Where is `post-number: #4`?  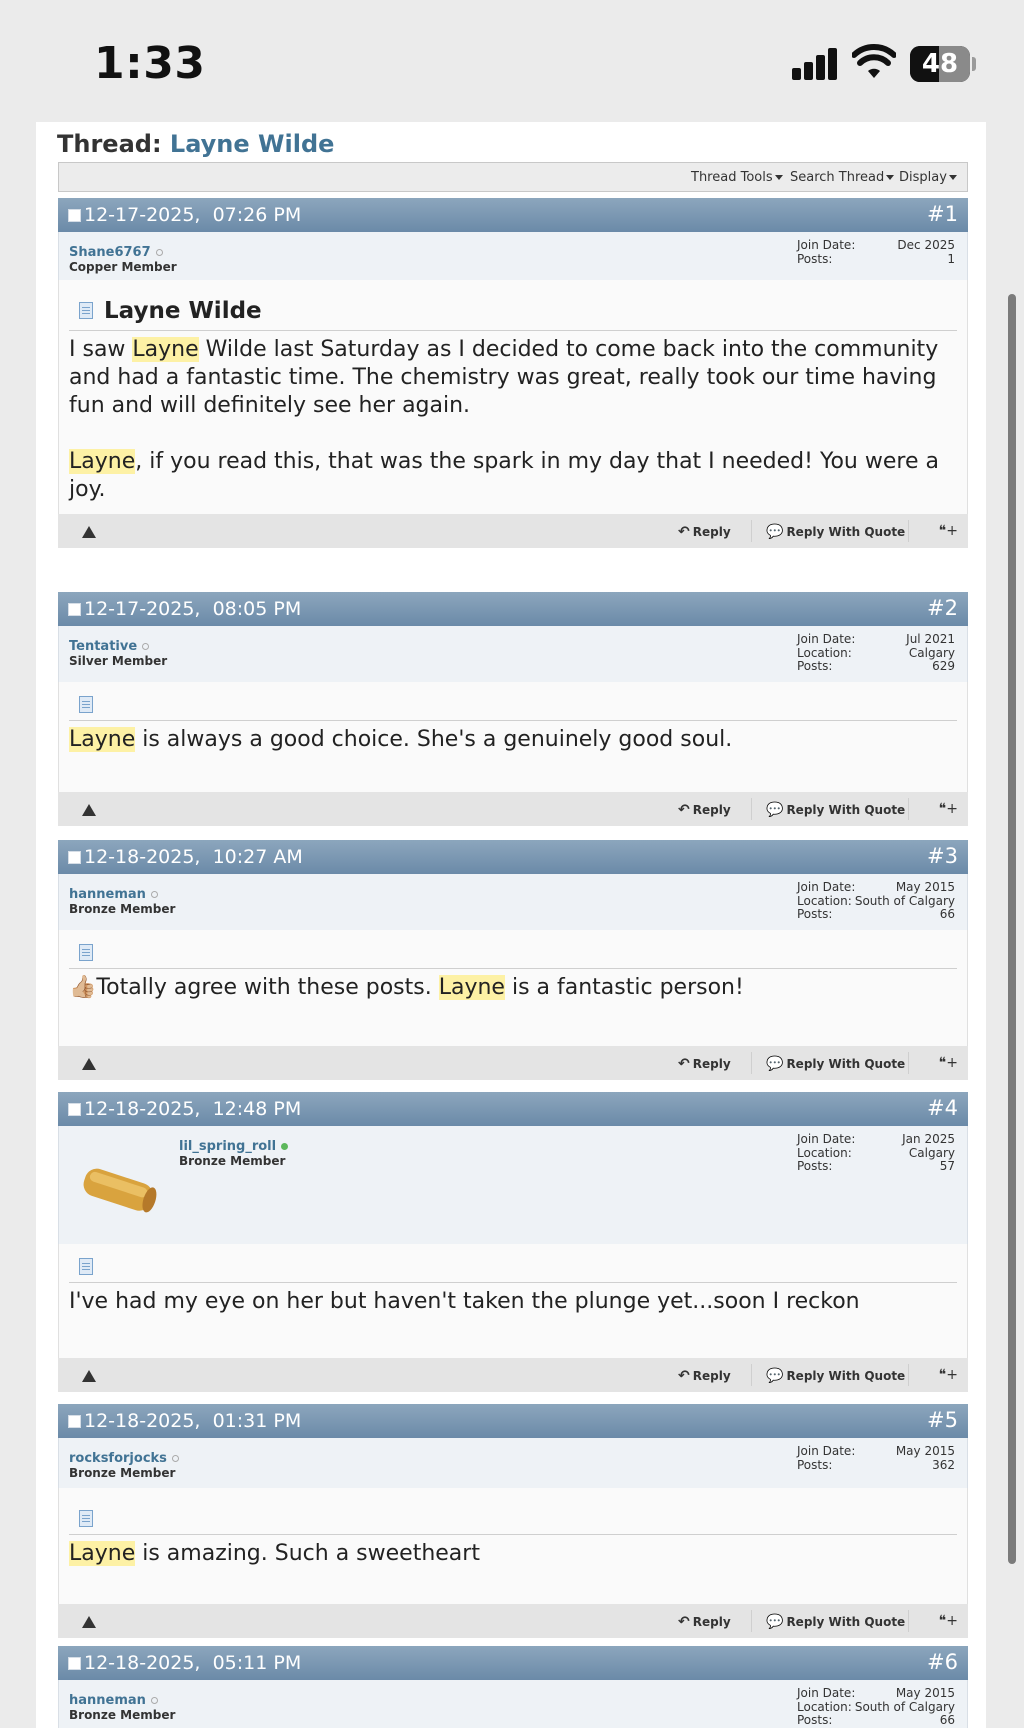 post-number: #4 is located at coordinates (942, 1108).